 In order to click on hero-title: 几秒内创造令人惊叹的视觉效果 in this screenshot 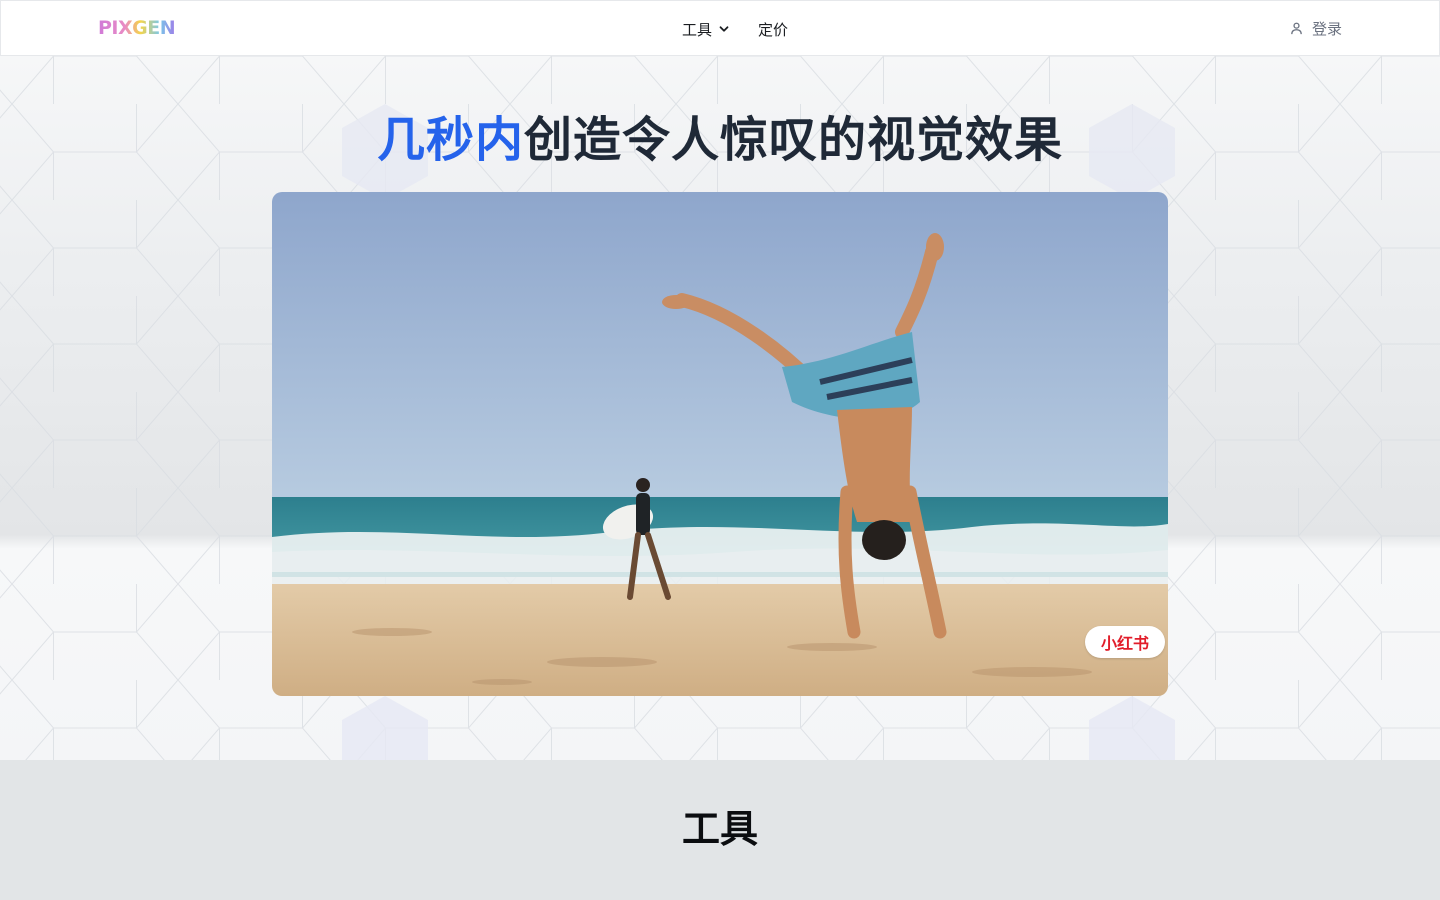, I will do `click(720, 135)`.